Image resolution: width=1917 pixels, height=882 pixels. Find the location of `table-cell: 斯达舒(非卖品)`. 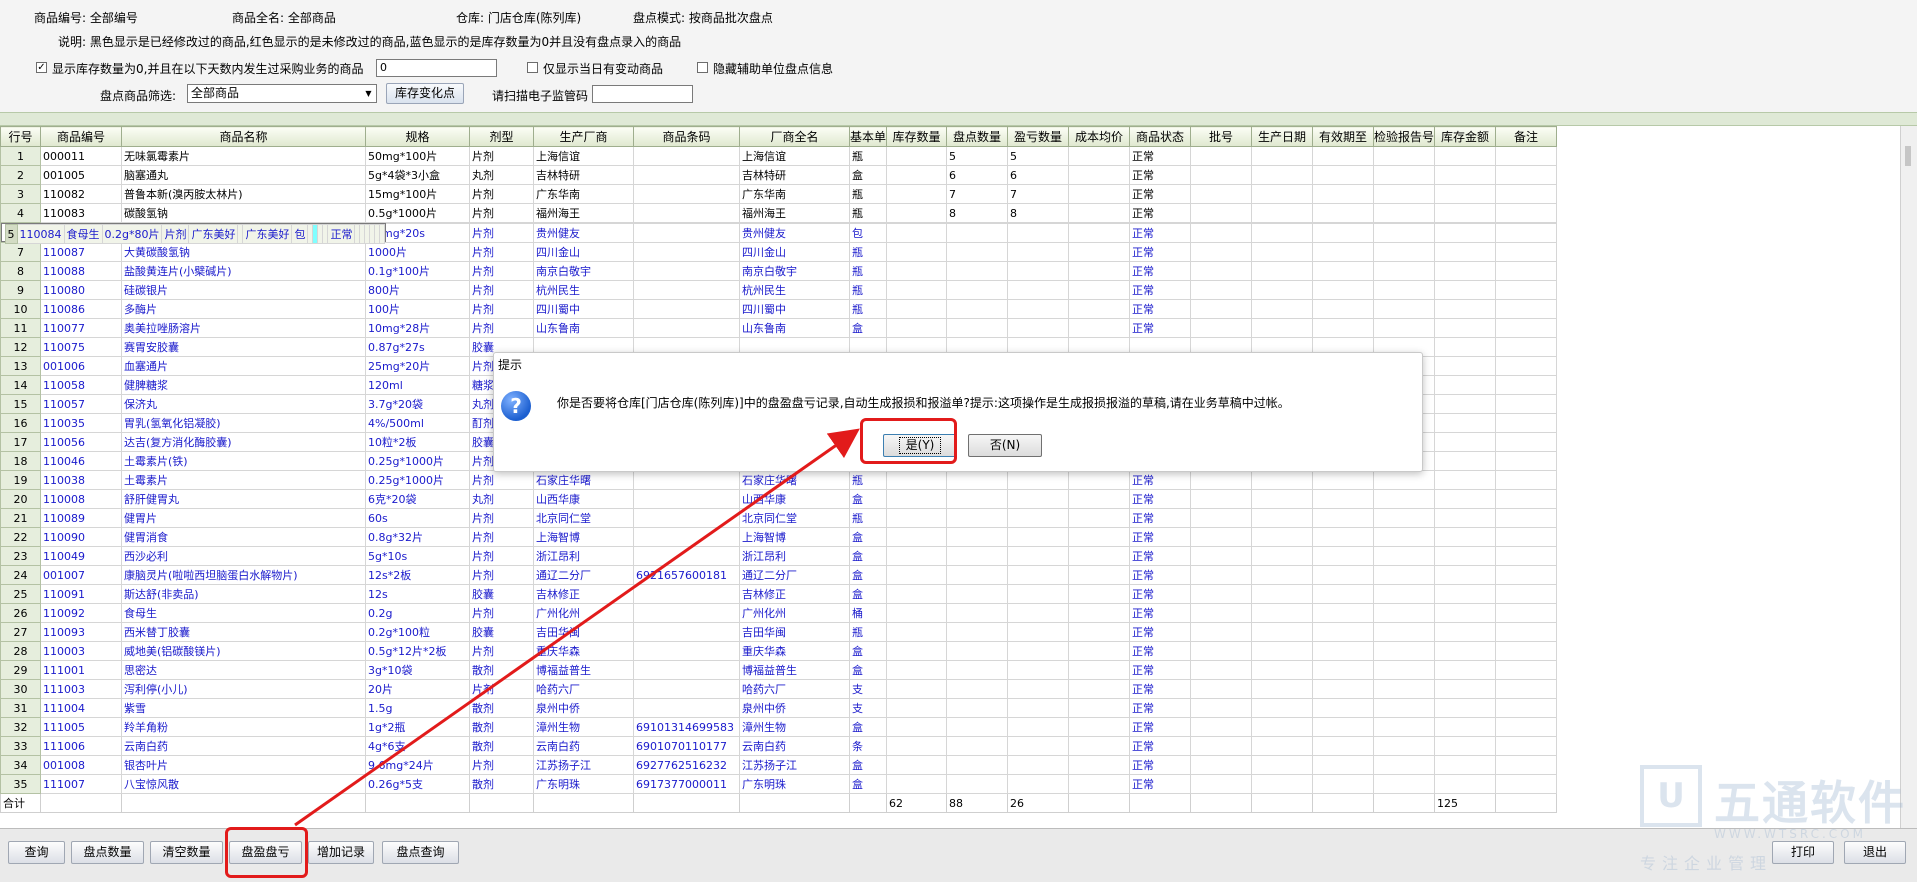

table-cell: 斯达舒(非卖品) is located at coordinates (243, 594).